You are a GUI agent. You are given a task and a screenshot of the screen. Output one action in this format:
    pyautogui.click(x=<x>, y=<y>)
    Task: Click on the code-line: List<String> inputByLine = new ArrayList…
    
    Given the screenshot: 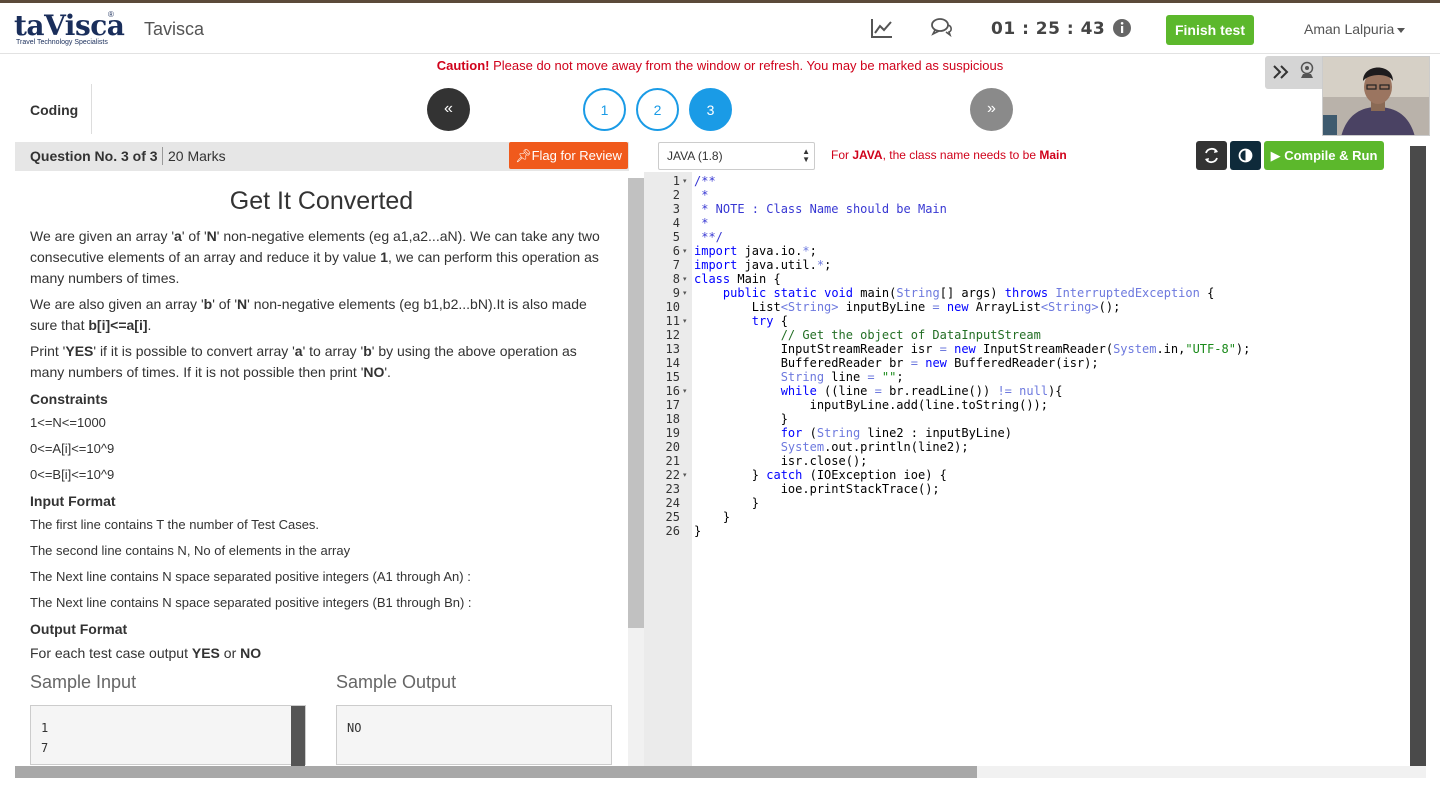 What is the action you would take?
    pyautogui.click(x=907, y=307)
    